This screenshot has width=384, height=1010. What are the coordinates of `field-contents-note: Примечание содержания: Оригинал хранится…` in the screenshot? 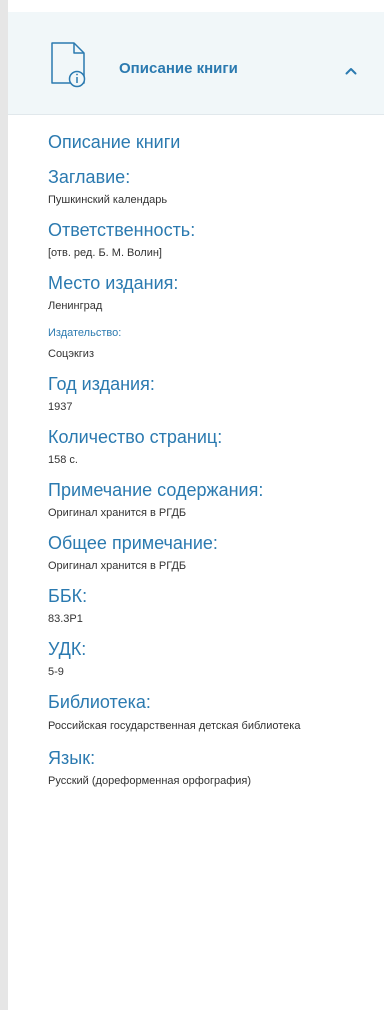 It's located at (208, 502).